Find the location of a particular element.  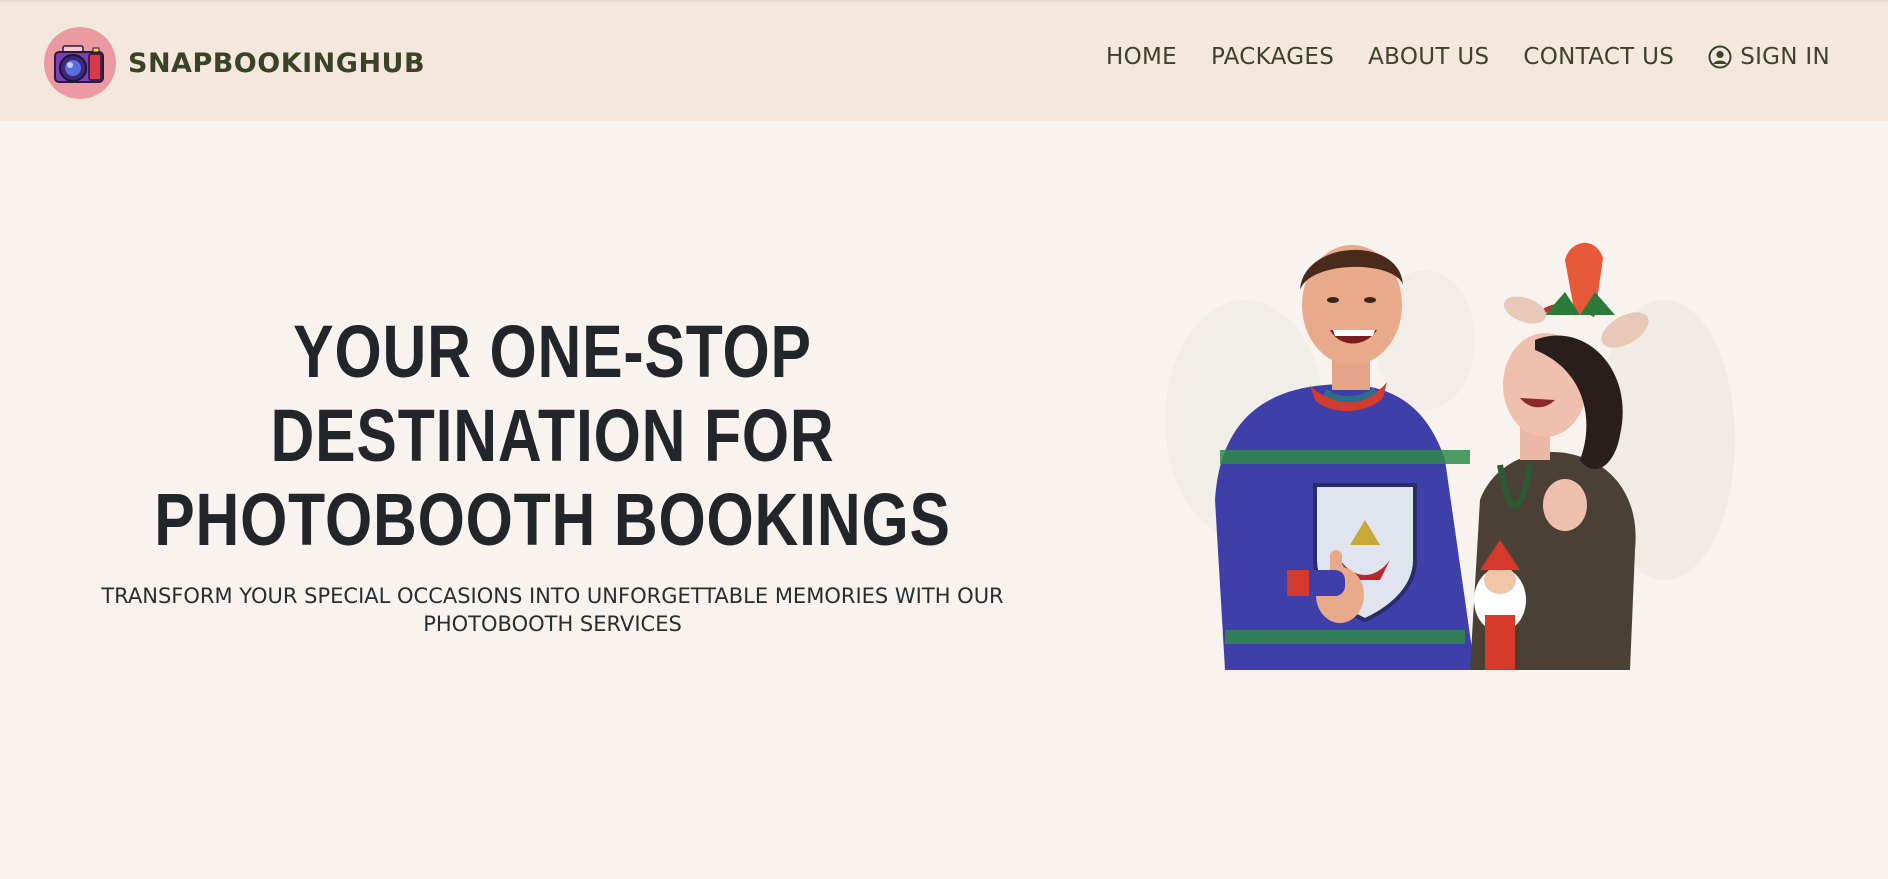

sign-in-label: SIGN IN is located at coordinates (1785, 57).